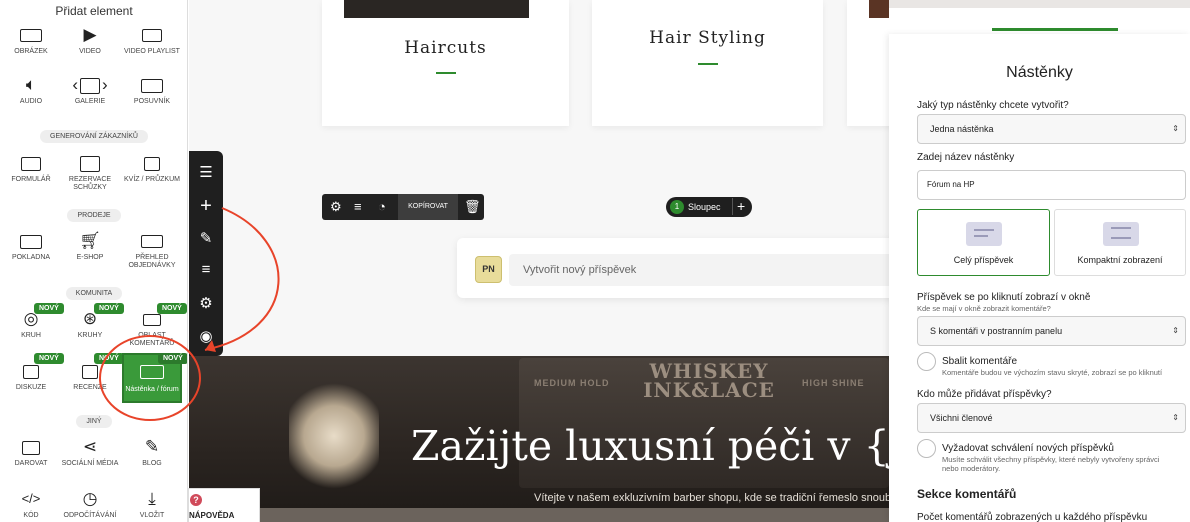  What do you see at coordinates (993, 105) in the screenshot?
I see `board-type-label: Jaký typ nástěnky chcete vytvořit?` at bounding box center [993, 105].